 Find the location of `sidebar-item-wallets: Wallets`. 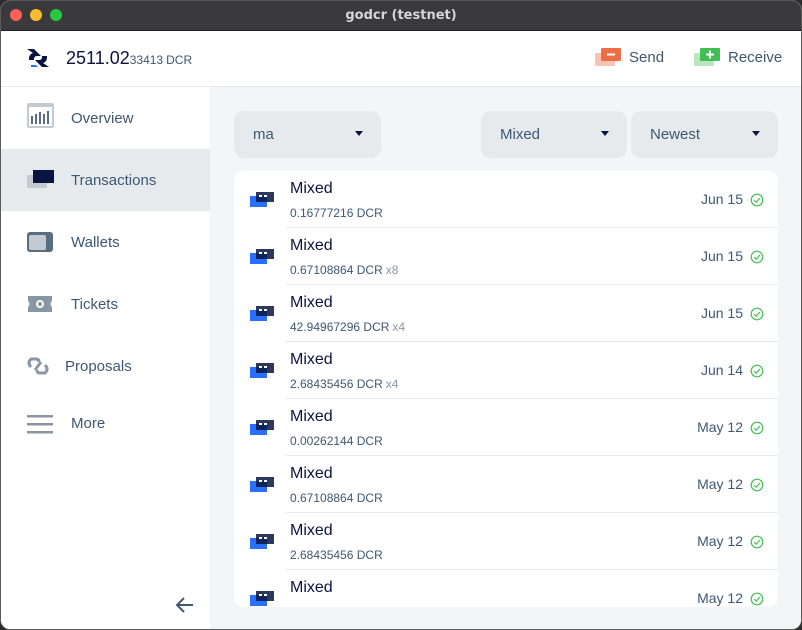

sidebar-item-wallets: Wallets is located at coordinates (105, 242).